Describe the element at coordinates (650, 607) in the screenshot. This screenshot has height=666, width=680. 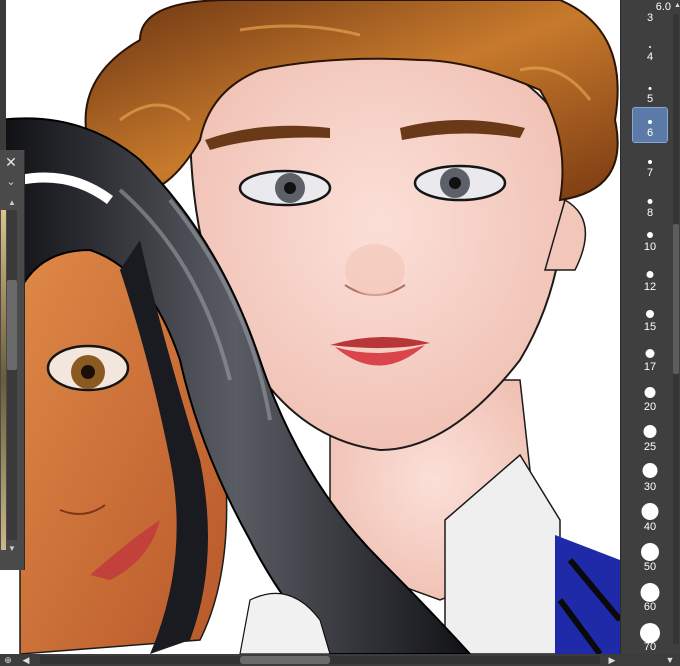
I see `brush-size-label: 60` at that location.